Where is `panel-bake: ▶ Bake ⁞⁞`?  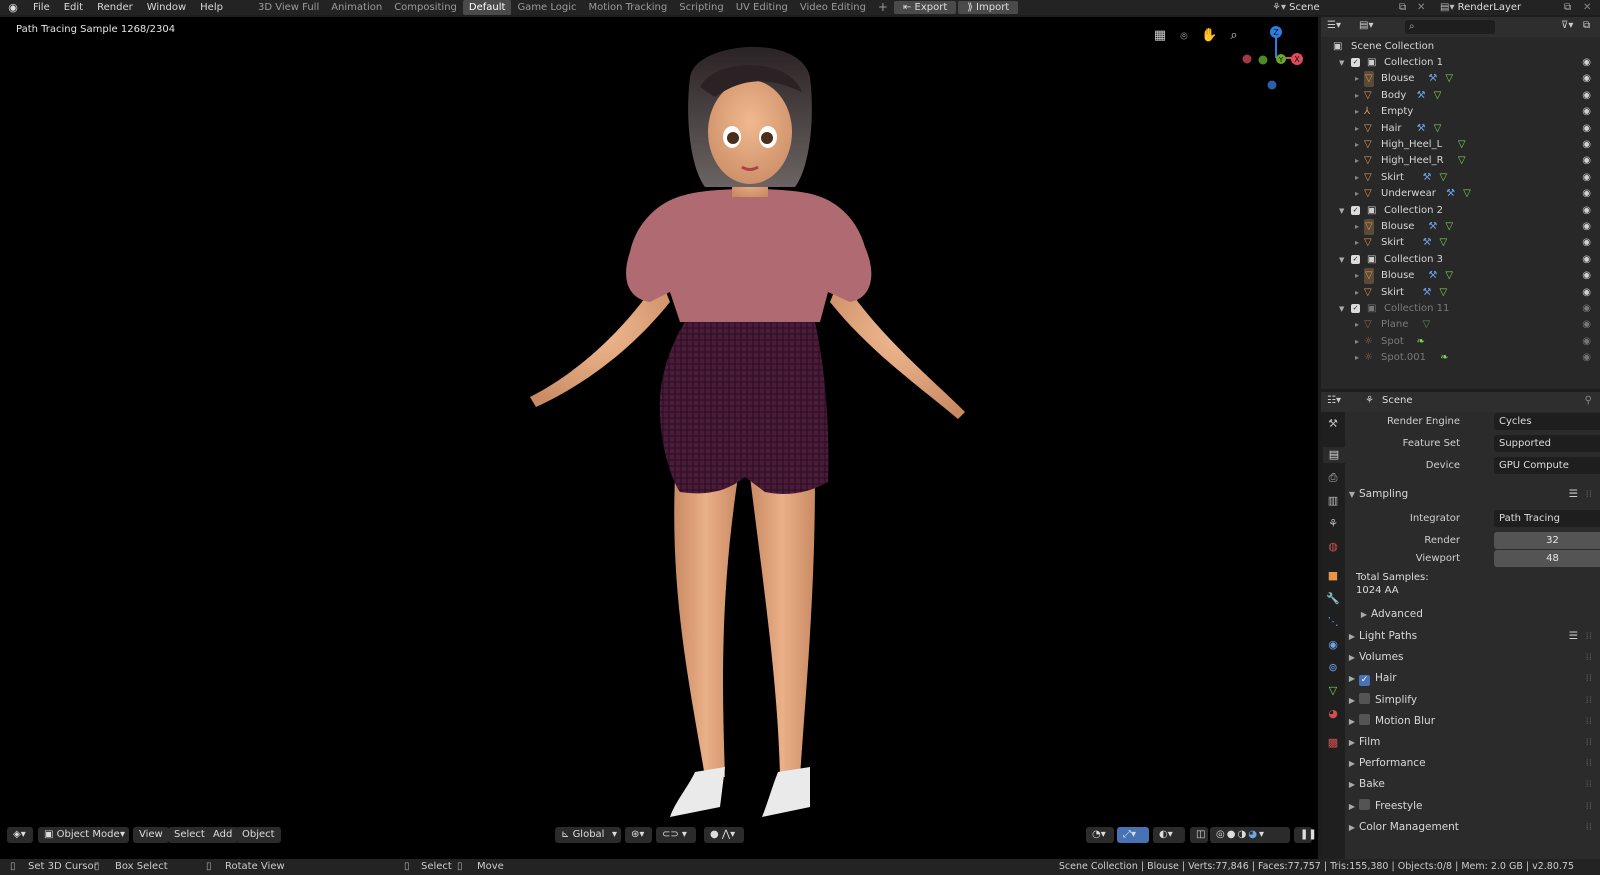 panel-bake: ▶ Bake ⁞⁞ is located at coordinates (1472, 784).